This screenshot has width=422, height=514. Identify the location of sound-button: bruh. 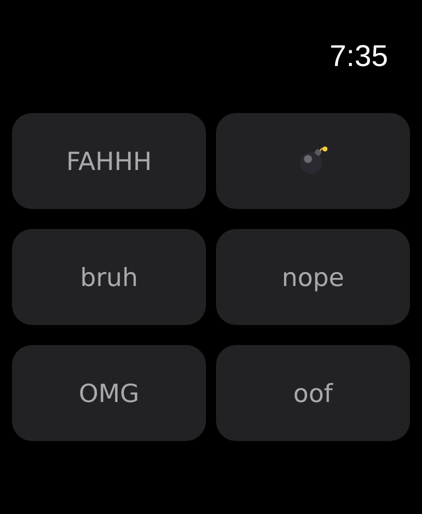
(109, 277).